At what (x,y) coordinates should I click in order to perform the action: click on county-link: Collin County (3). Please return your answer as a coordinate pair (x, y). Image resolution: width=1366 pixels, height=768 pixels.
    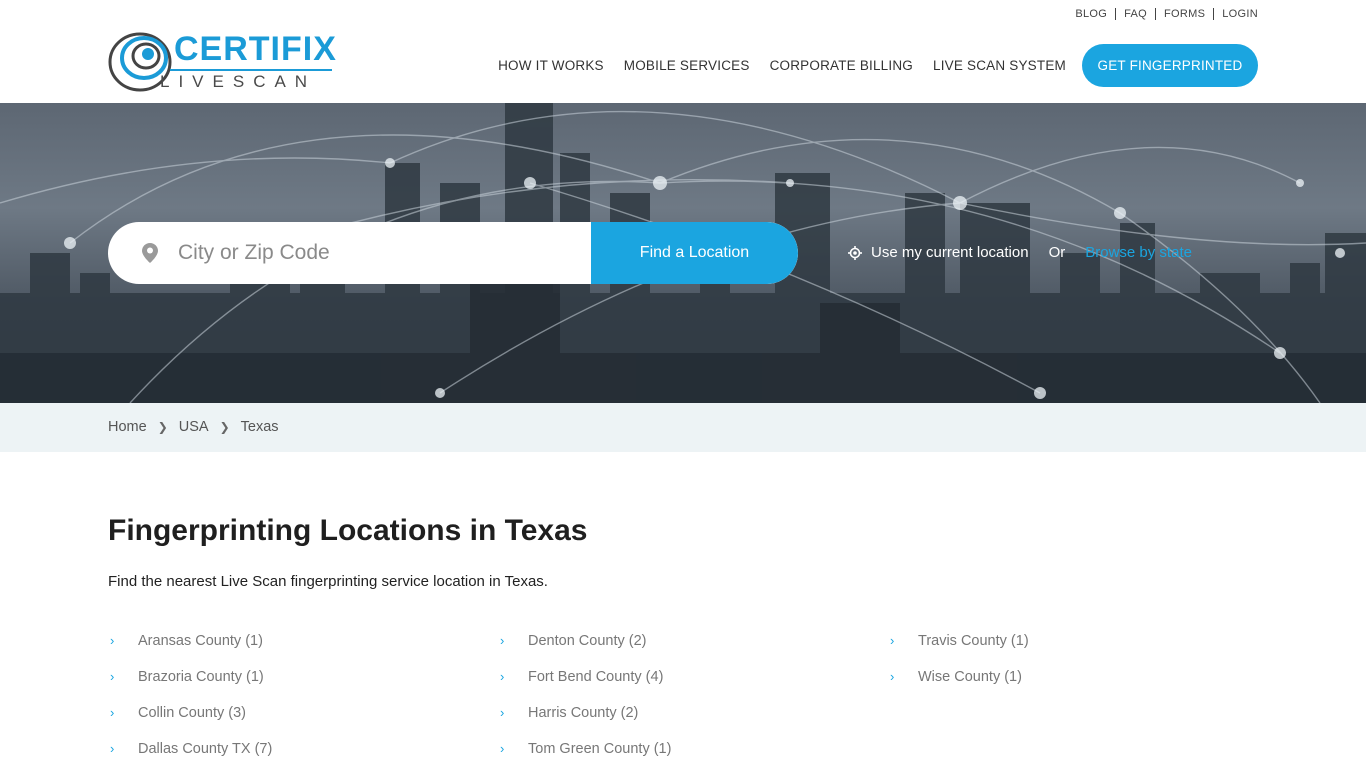
    Looking at the image, I should click on (192, 713).